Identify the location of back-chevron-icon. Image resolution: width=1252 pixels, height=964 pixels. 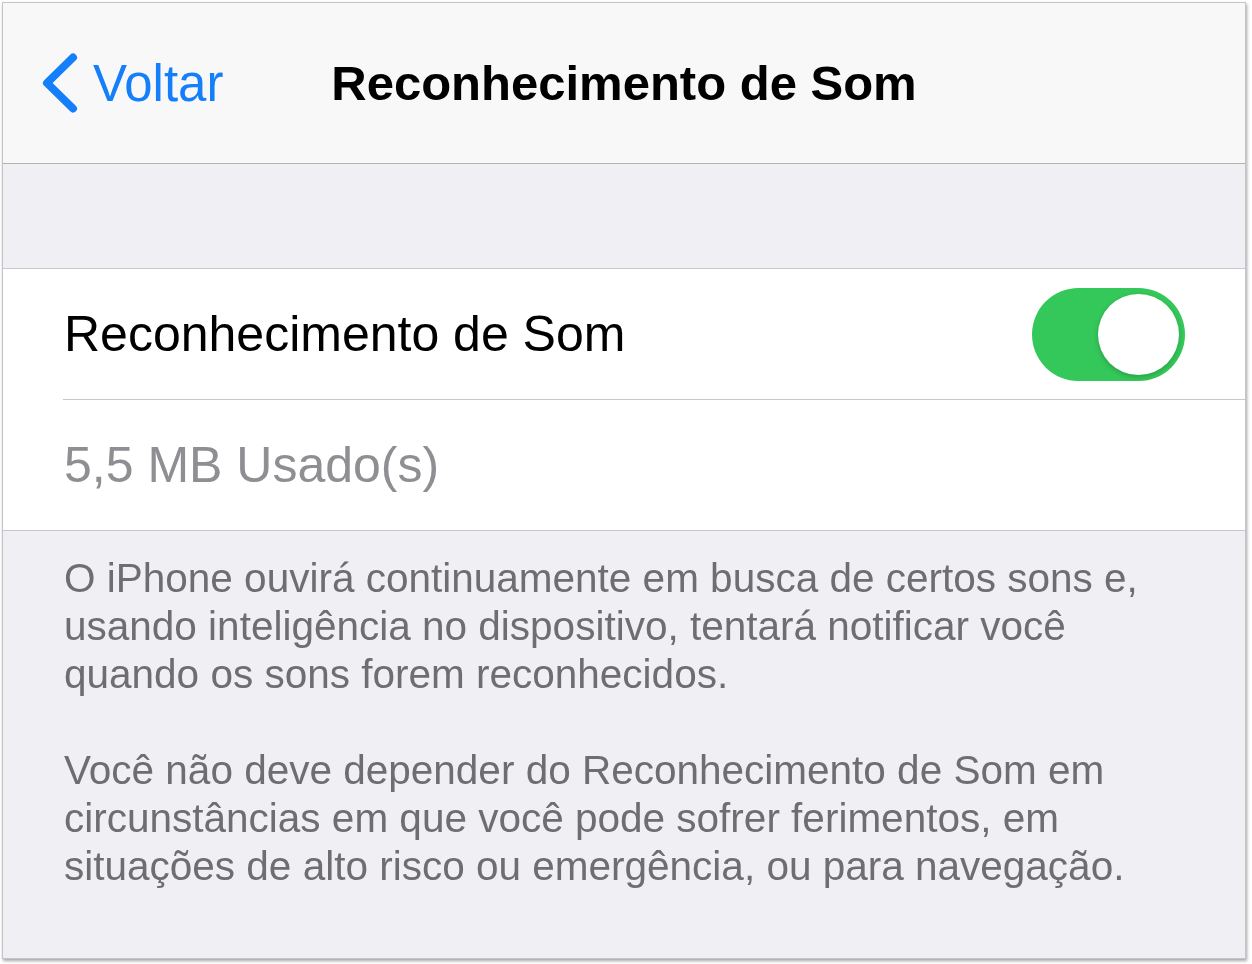
(60, 83).